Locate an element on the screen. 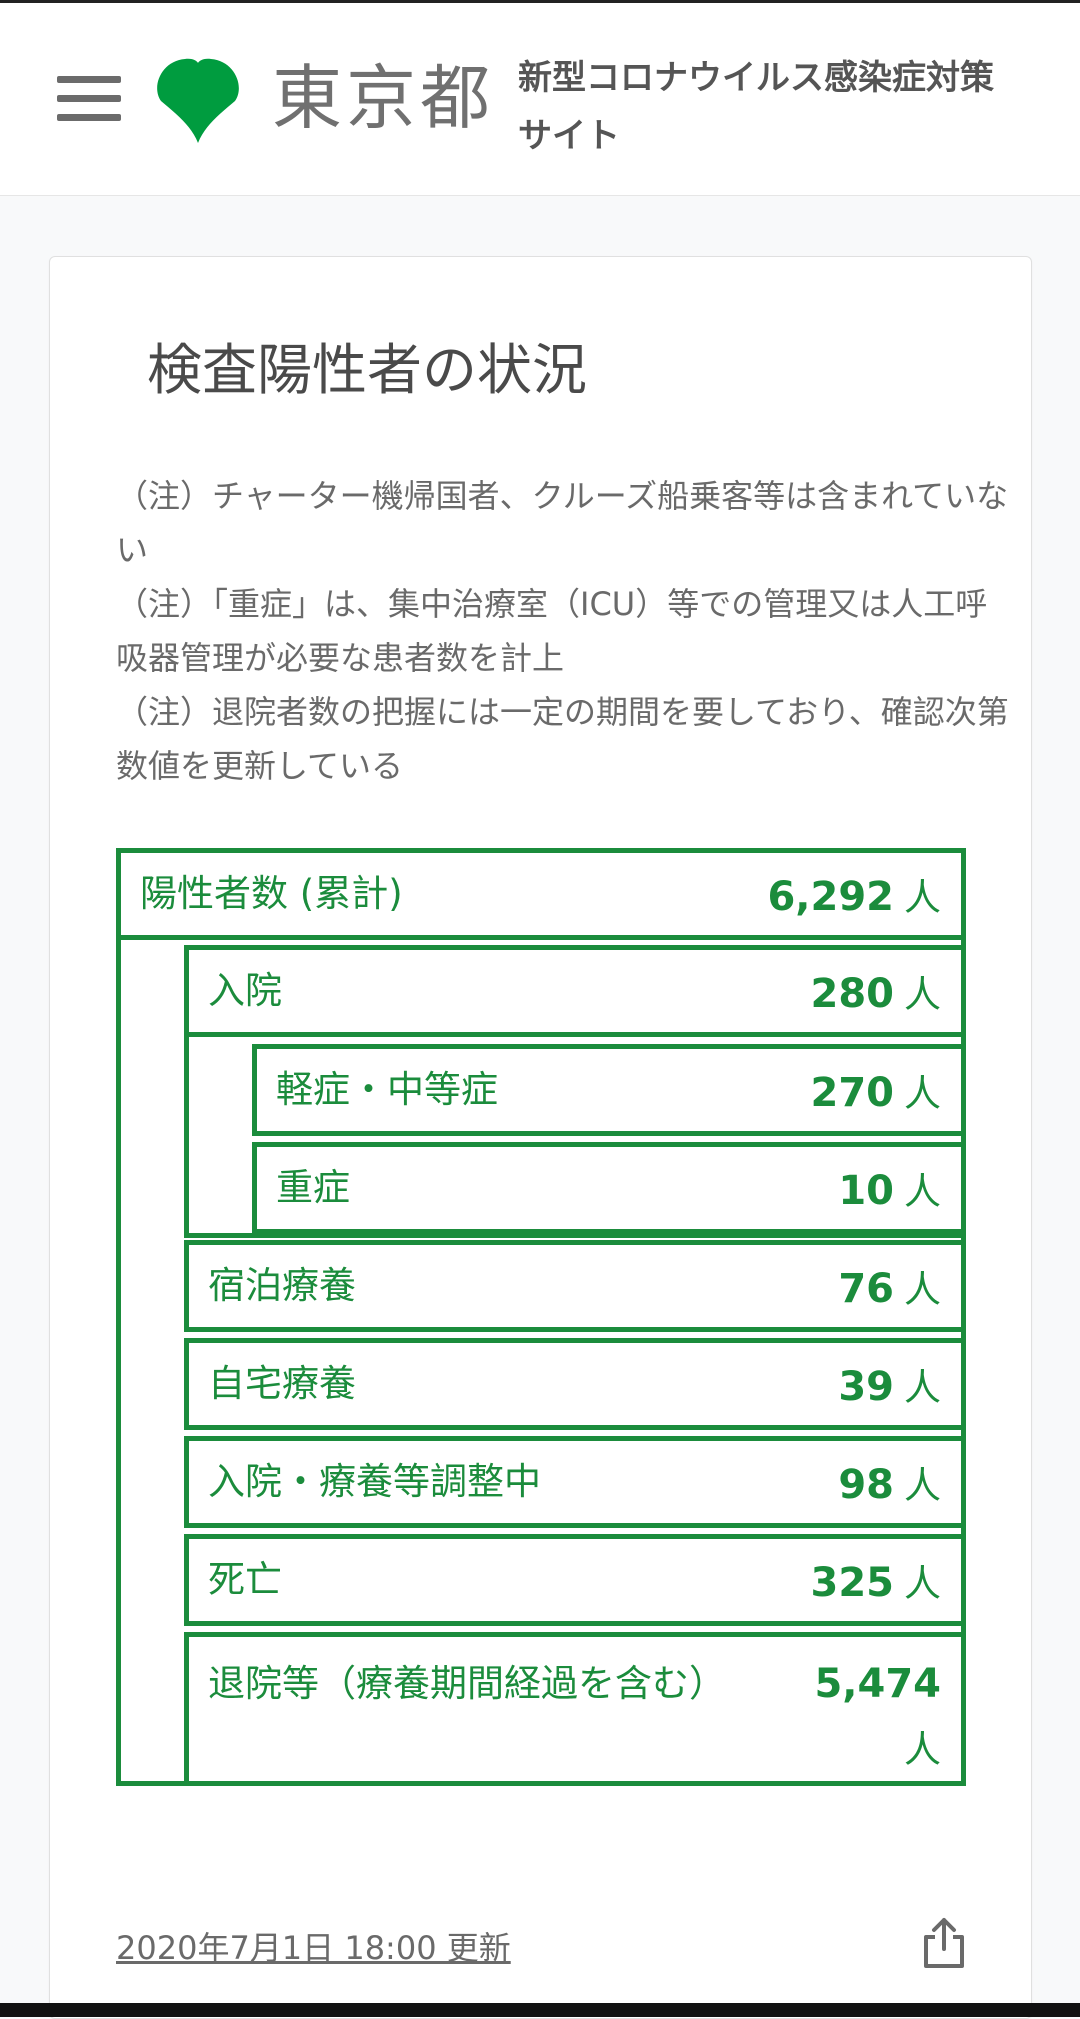  row-value: 280 is located at coordinates (852, 994).